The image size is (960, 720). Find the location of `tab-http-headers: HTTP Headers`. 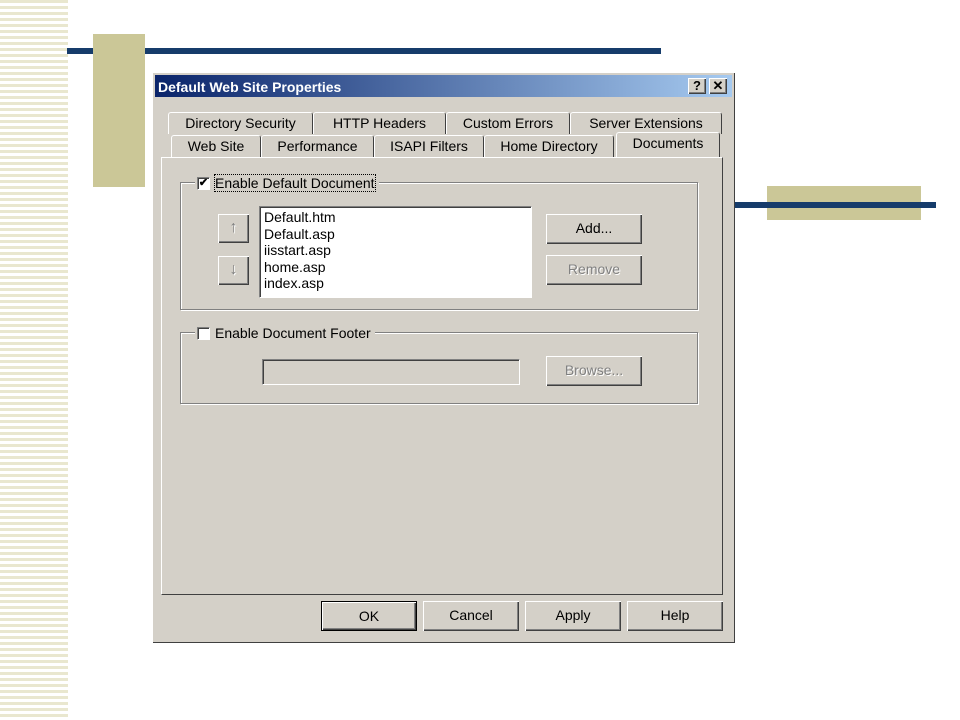

tab-http-headers: HTTP Headers is located at coordinates (379, 123).